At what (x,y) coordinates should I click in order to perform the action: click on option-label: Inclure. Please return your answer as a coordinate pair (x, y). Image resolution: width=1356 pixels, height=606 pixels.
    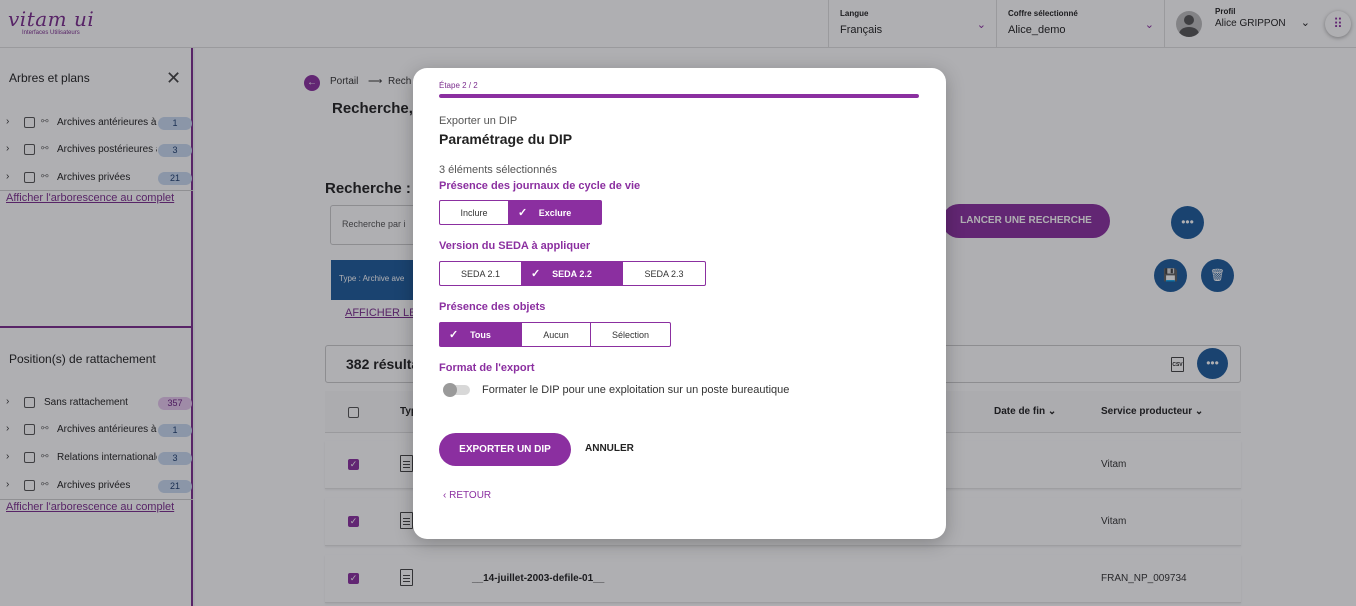
    Looking at the image, I should click on (474, 212).